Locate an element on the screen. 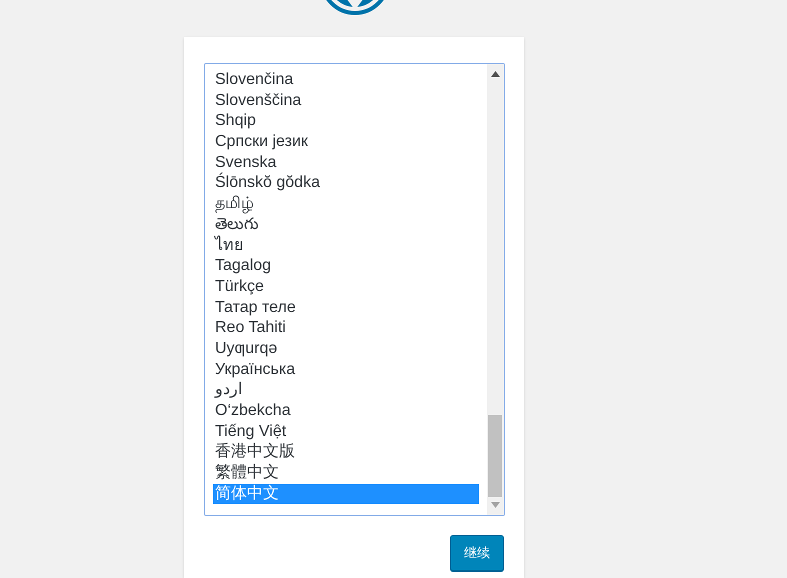 This screenshot has height=578, width=787. scroll-down-icon is located at coordinates (495, 505).